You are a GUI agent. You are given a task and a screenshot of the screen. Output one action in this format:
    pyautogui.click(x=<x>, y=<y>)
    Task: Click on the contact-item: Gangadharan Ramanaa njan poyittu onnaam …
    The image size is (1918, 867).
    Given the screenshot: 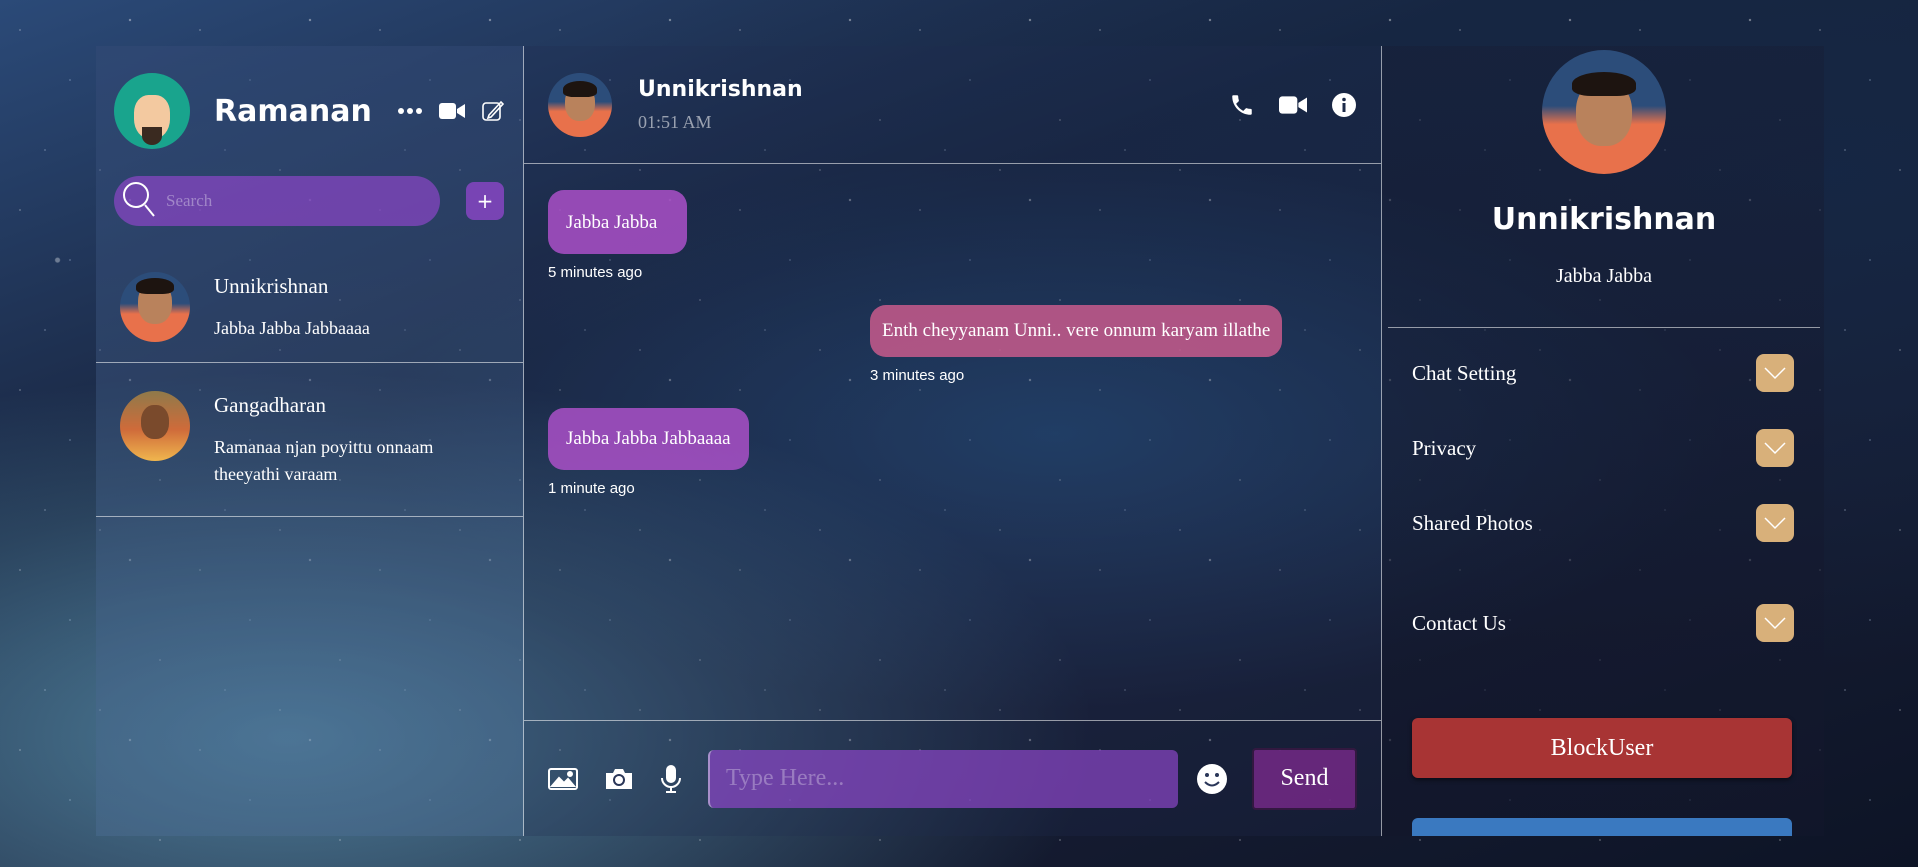 What is the action you would take?
    pyautogui.click(x=309, y=440)
    